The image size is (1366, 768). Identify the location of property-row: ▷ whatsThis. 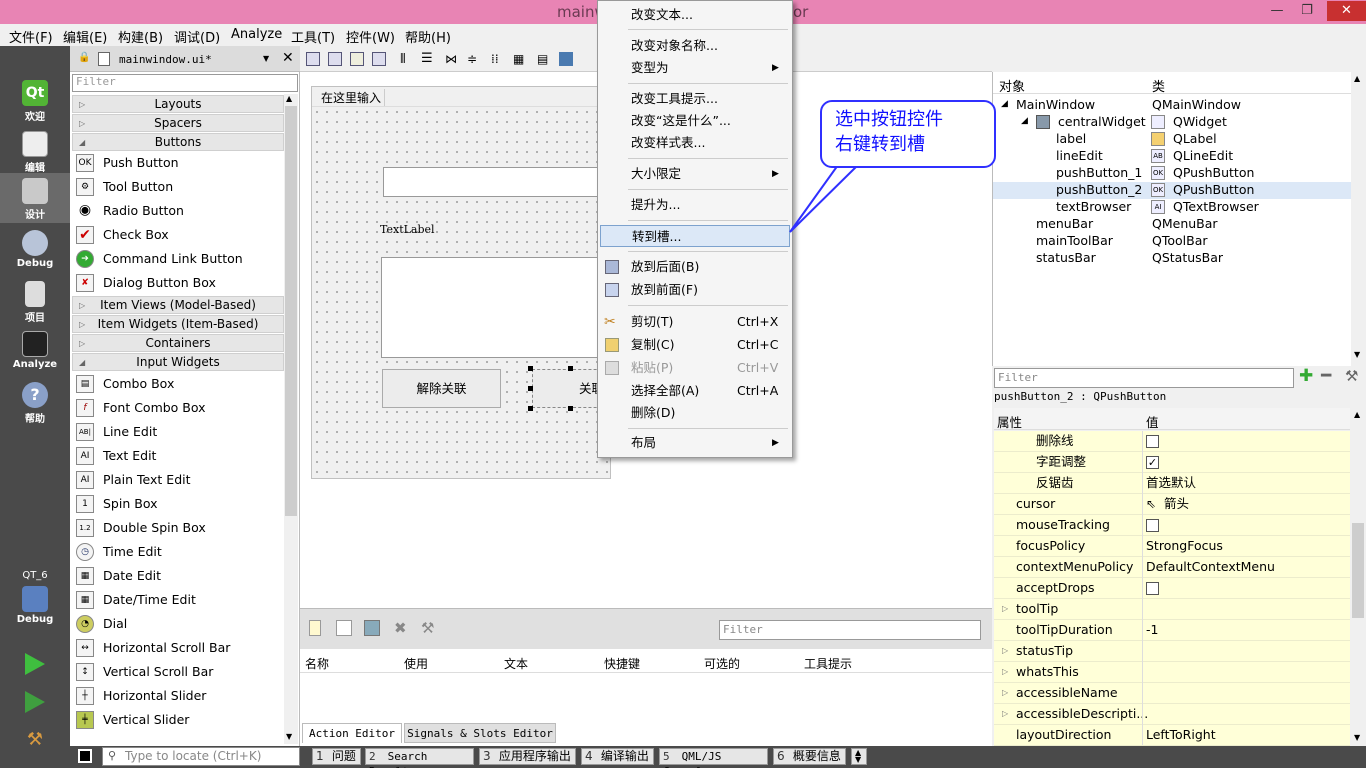
(1172, 672).